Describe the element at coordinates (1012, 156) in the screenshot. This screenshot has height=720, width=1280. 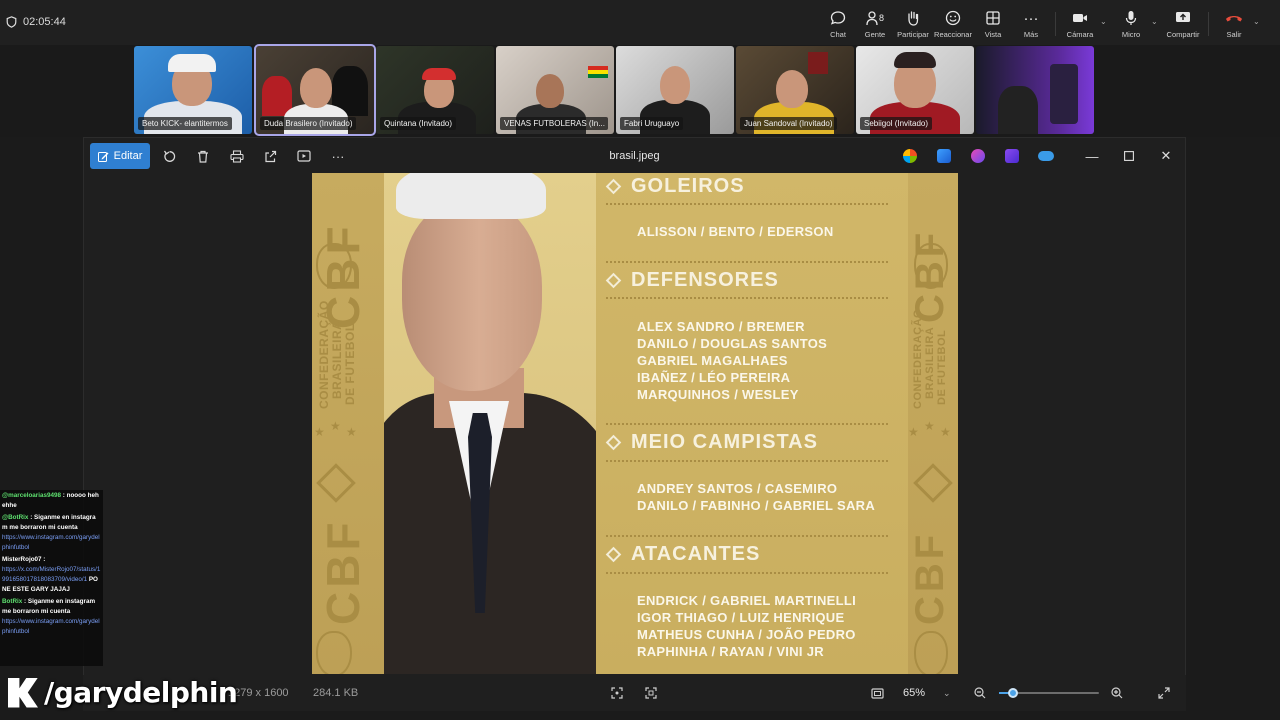
I see `create-icon` at that location.